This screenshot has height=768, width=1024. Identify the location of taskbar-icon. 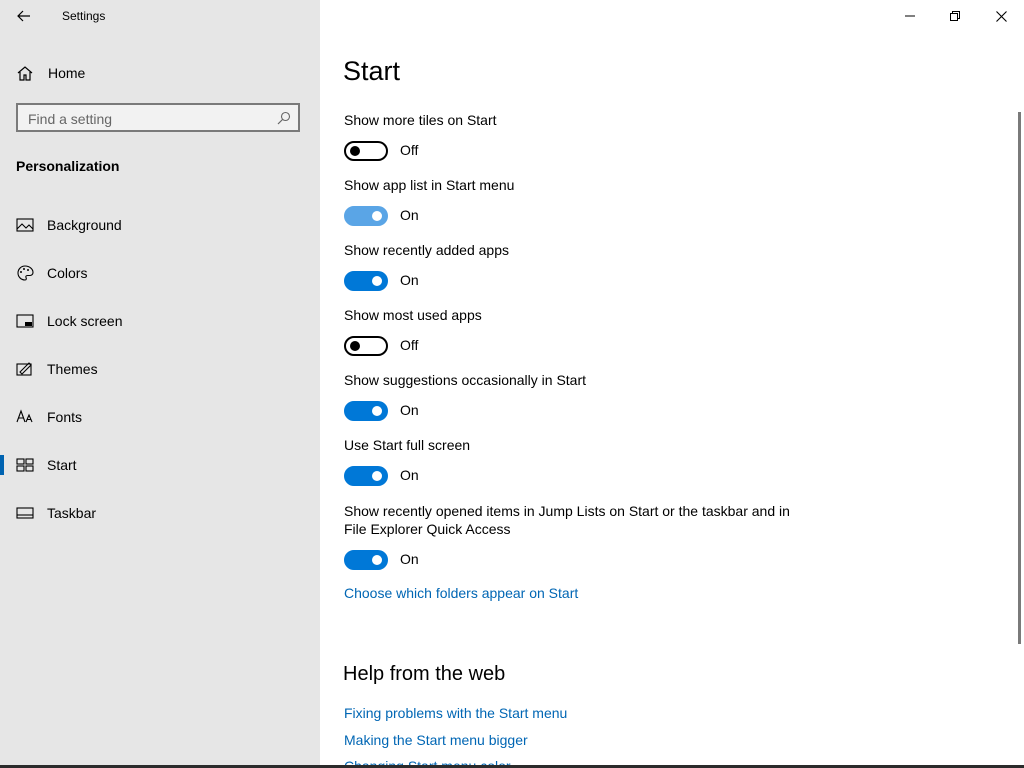
(25, 513).